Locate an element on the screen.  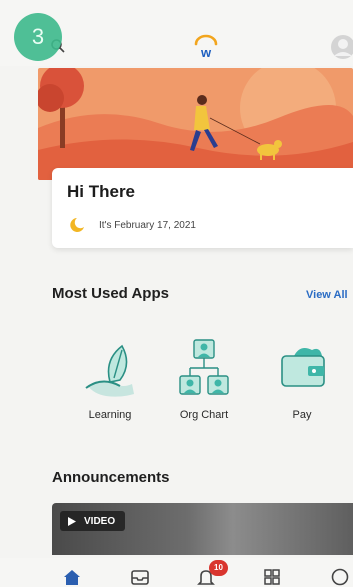
learning-leaf-icon is located at coordinates (109, 370).